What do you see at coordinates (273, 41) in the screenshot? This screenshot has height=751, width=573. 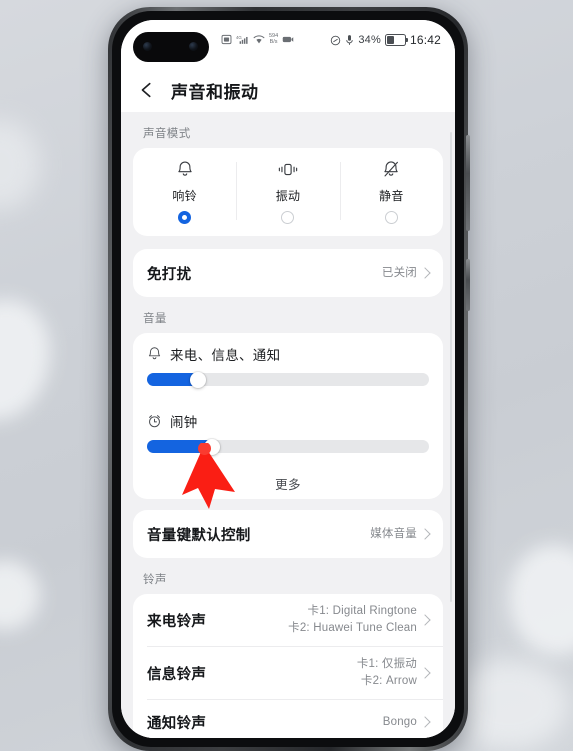 I see `network-speed-unit: B/s` at bounding box center [273, 41].